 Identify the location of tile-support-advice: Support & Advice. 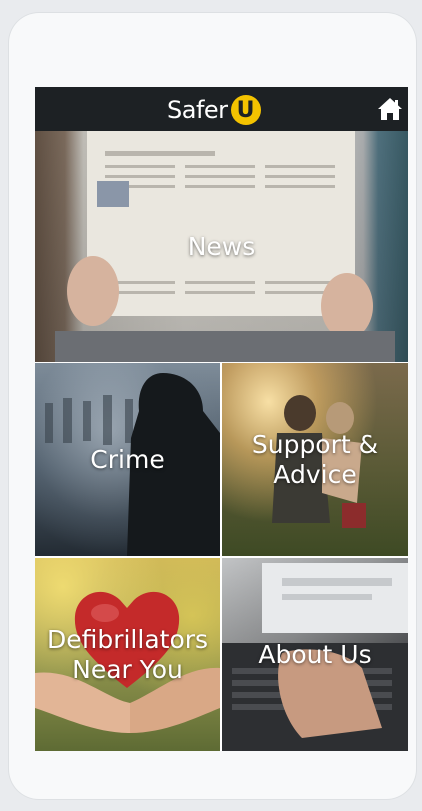
(315, 459).